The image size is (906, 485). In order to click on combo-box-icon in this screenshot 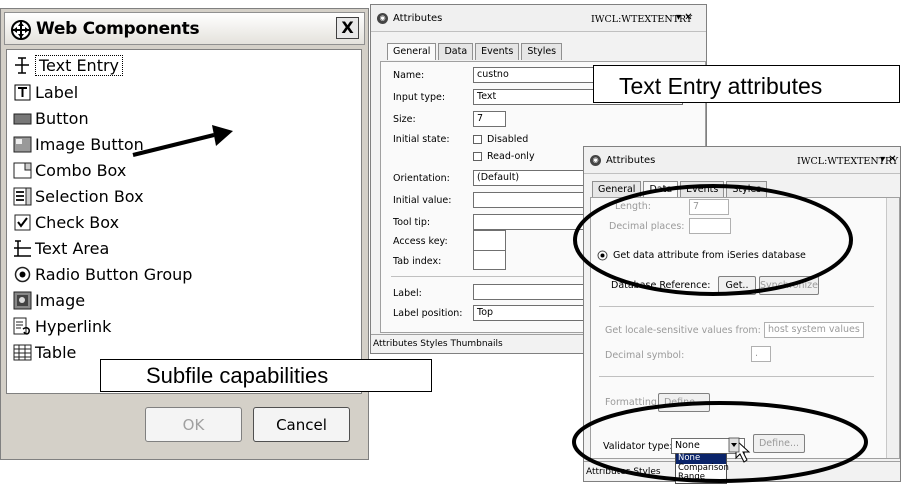, I will do `click(22, 170)`.